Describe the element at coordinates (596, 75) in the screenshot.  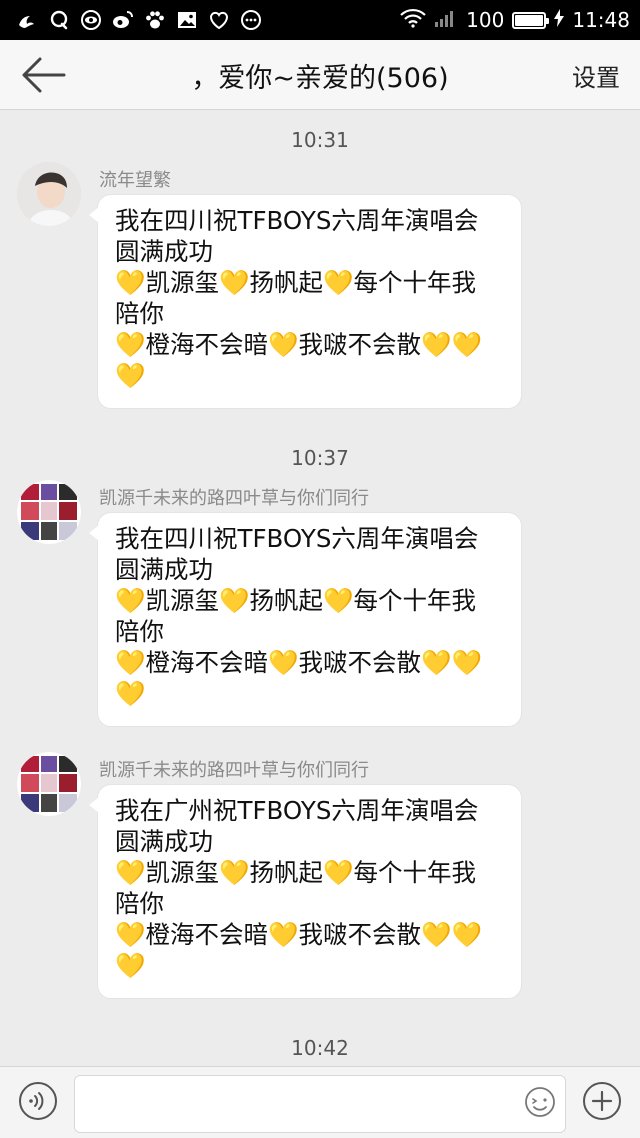
I see `settings-button: 设置` at that location.